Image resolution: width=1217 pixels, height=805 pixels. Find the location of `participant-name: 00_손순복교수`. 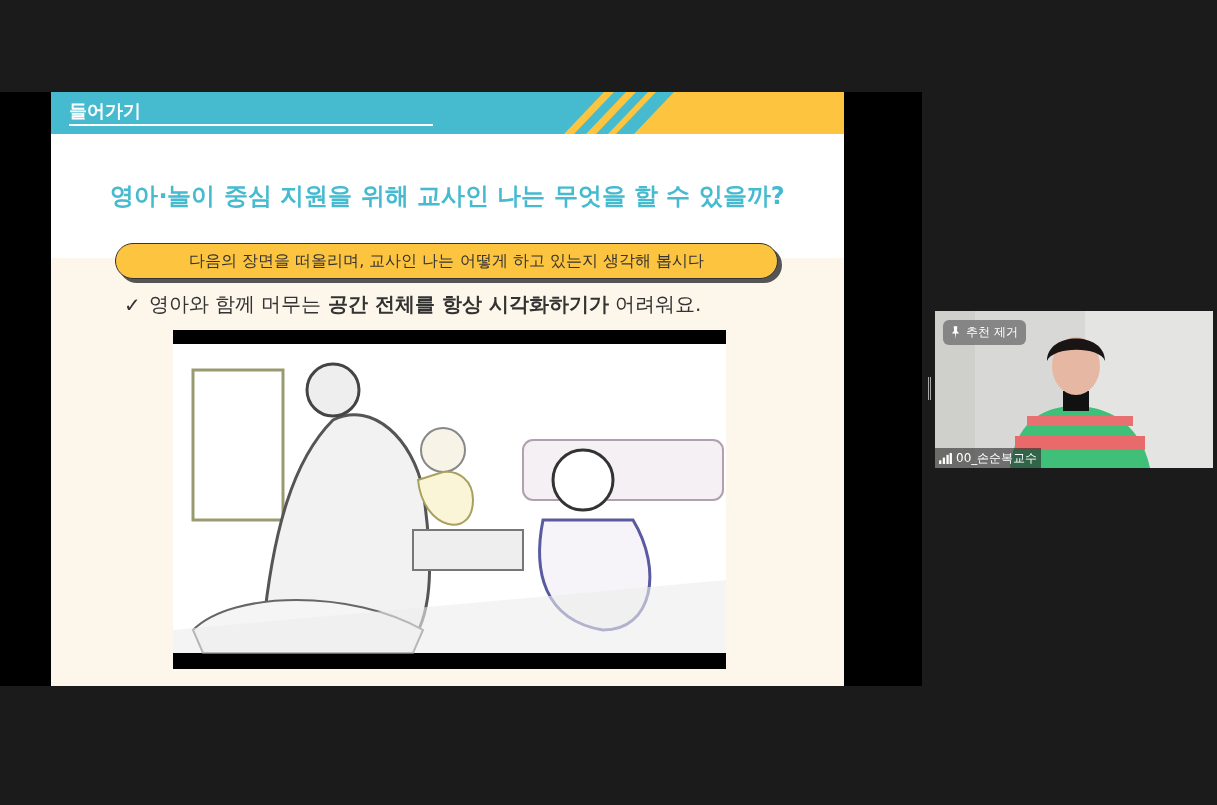

participant-name: 00_손순복교수 is located at coordinates (997, 458).